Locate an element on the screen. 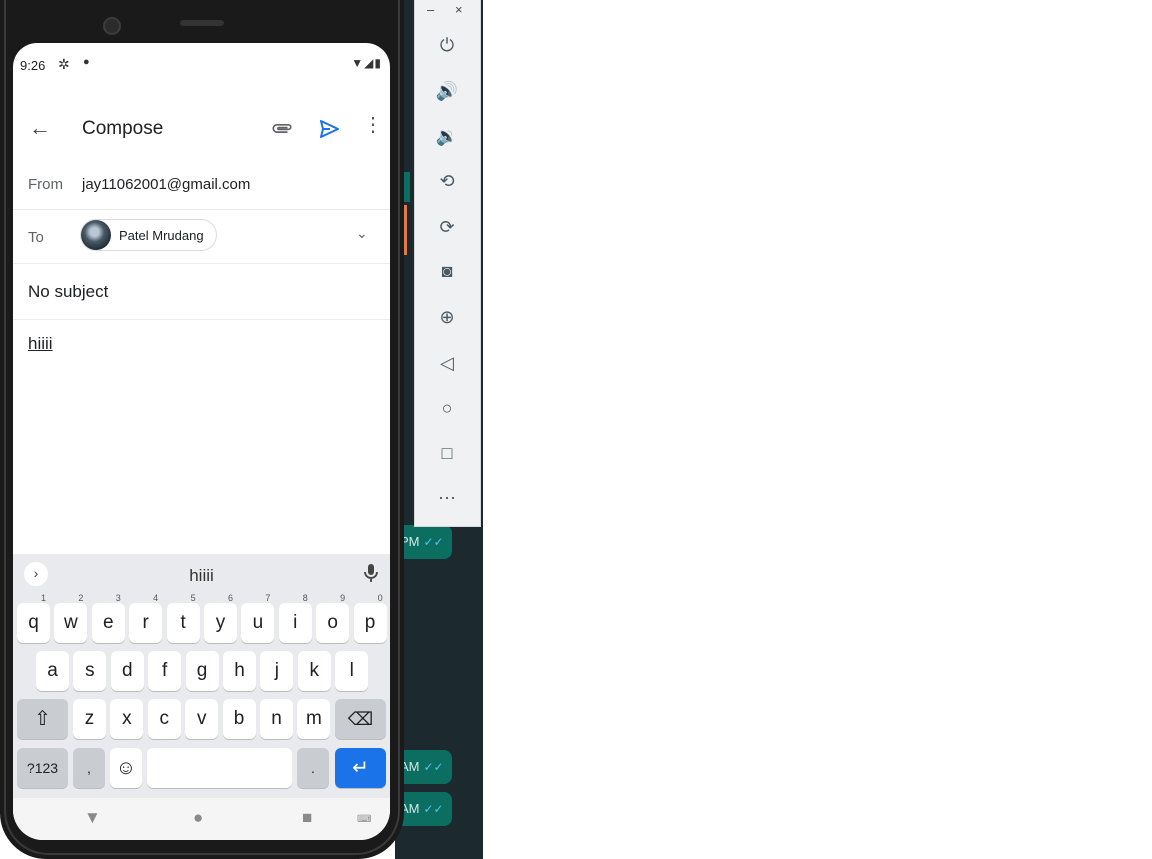 Image resolution: width=1152 pixels, height=859 pixels. suggestion-strip: › hiiii is located at coordinates (201, 575).